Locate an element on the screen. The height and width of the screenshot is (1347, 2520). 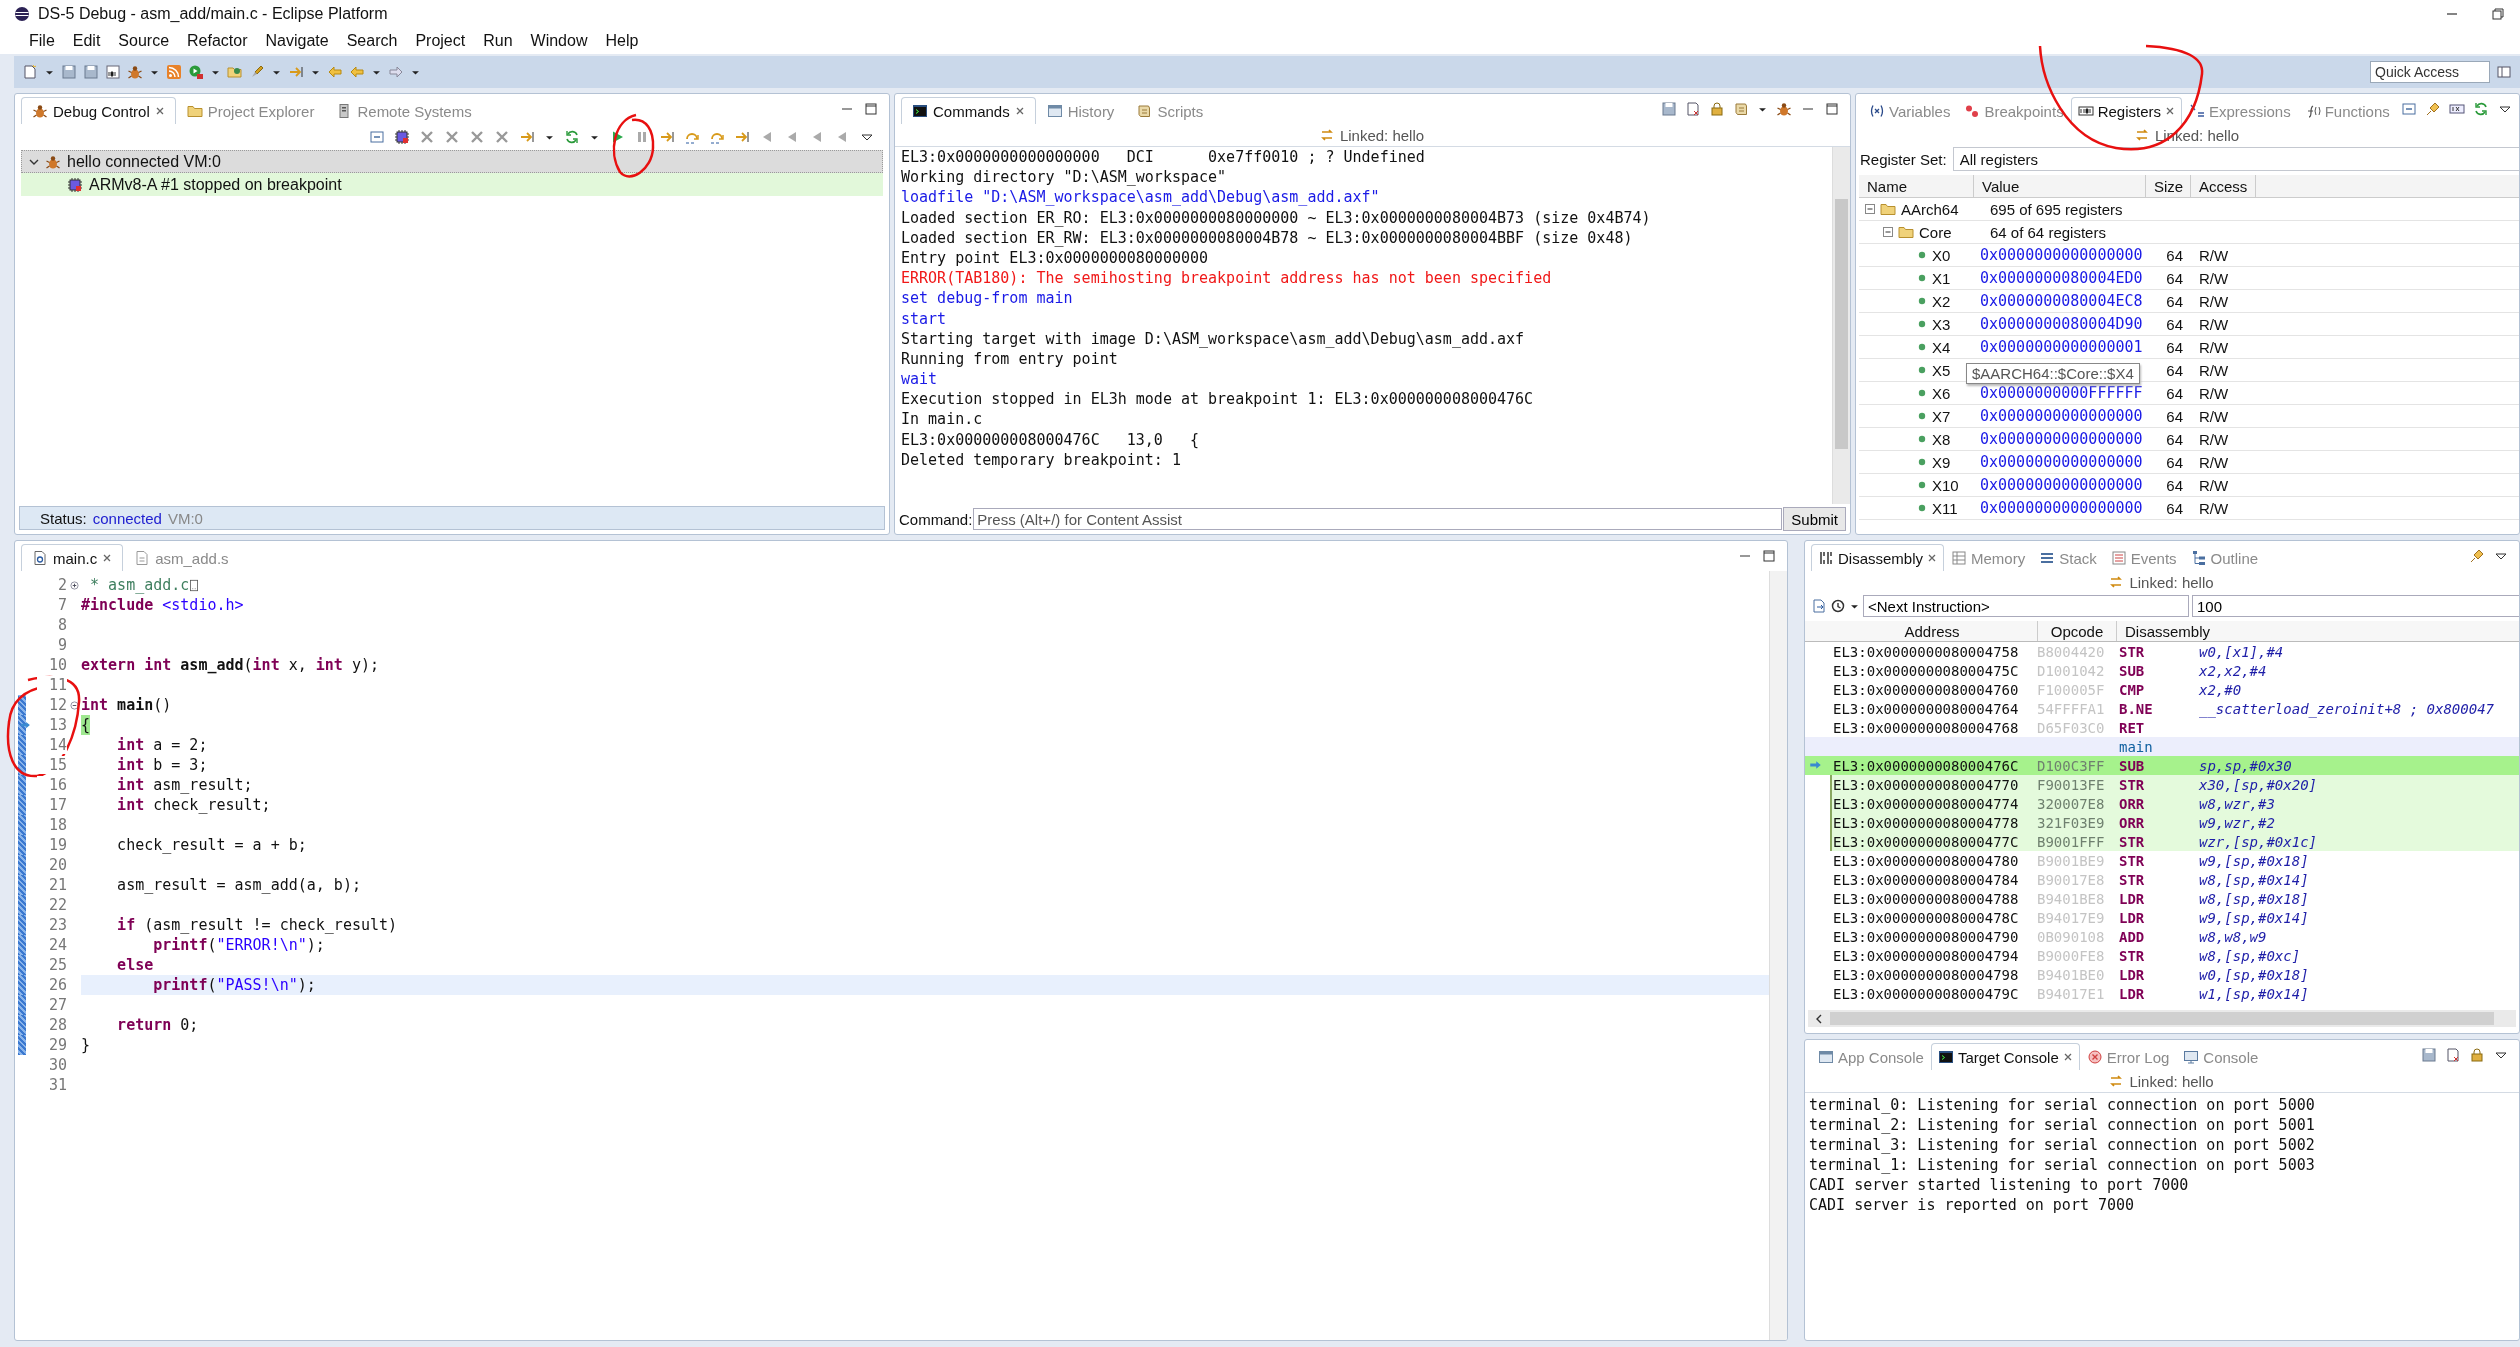
tab: Events is located at coordinates (2143, 557).